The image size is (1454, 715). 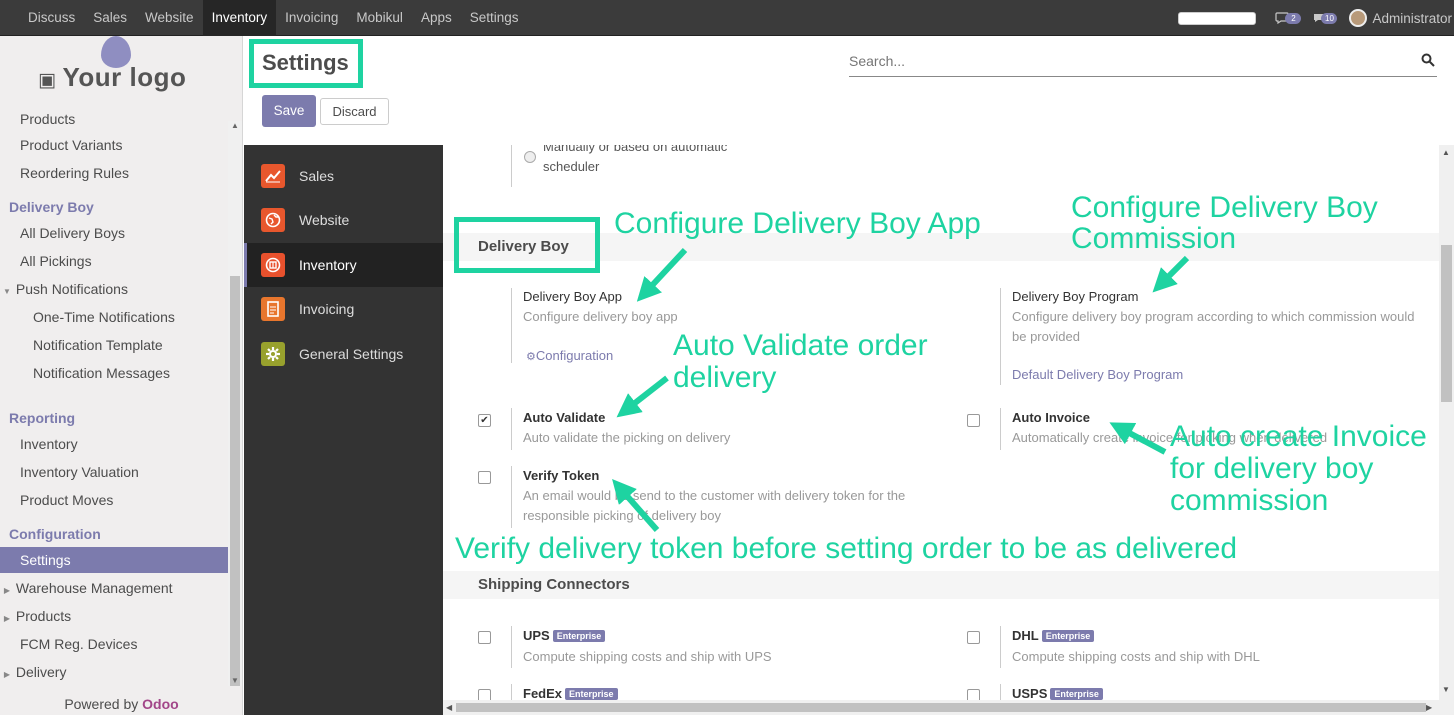 What do you see at coordinates (114, 123) in the screenshot?
I see `sidebar-item-products-top: Products` at bounding box center [114, 123].